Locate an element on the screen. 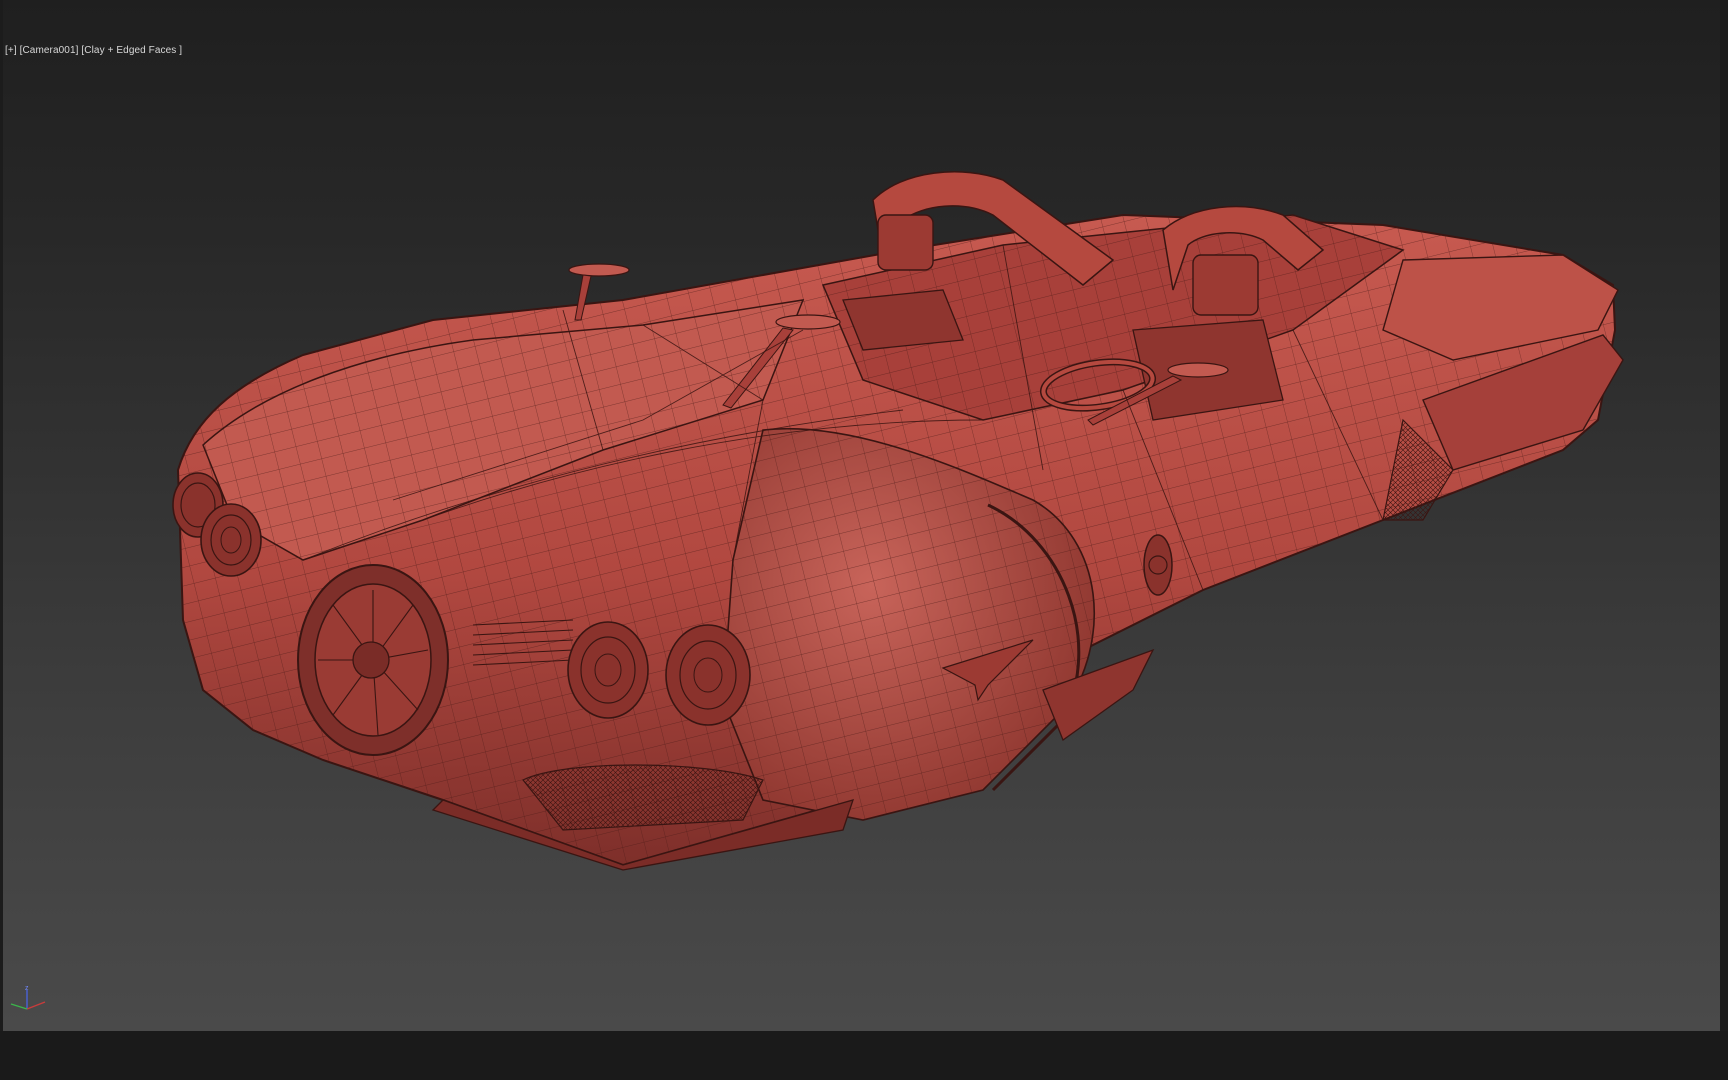 Image resolution: width=1728 pixels, height=1080 pixels. viewport-label: [+] [Camera001] [Clay + Edged Faces ] is located at coordinates (93, 50).